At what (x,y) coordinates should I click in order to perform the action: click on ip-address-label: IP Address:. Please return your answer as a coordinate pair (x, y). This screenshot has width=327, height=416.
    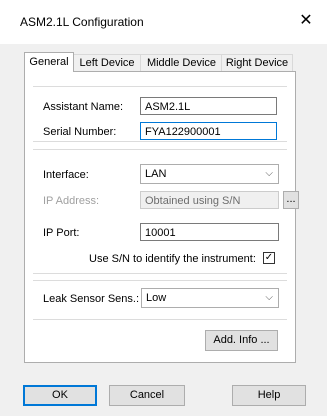
    Looking at the image, I should click on (71, 201).